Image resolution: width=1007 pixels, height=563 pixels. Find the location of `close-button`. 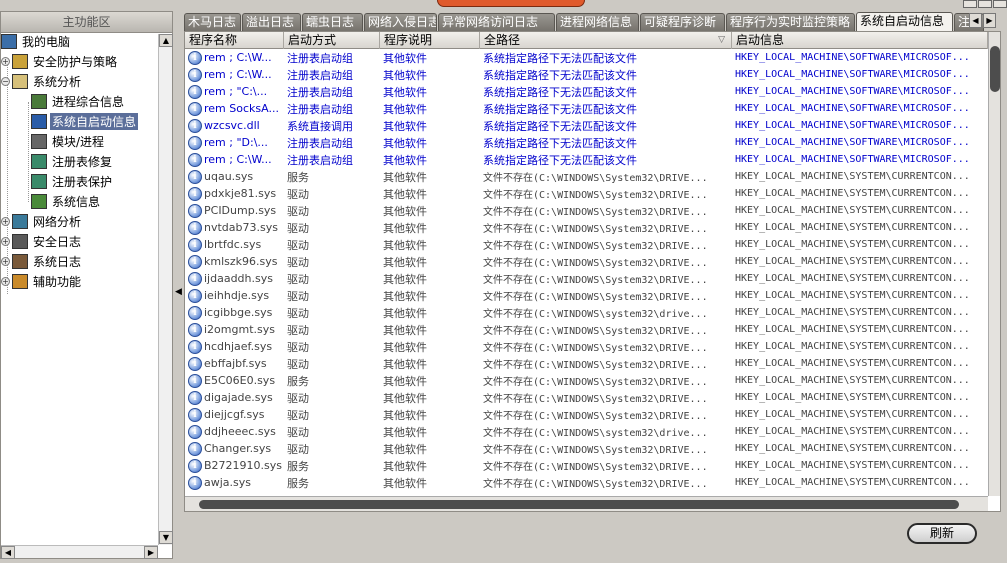

close-button is located at coordinates (1000, 4).